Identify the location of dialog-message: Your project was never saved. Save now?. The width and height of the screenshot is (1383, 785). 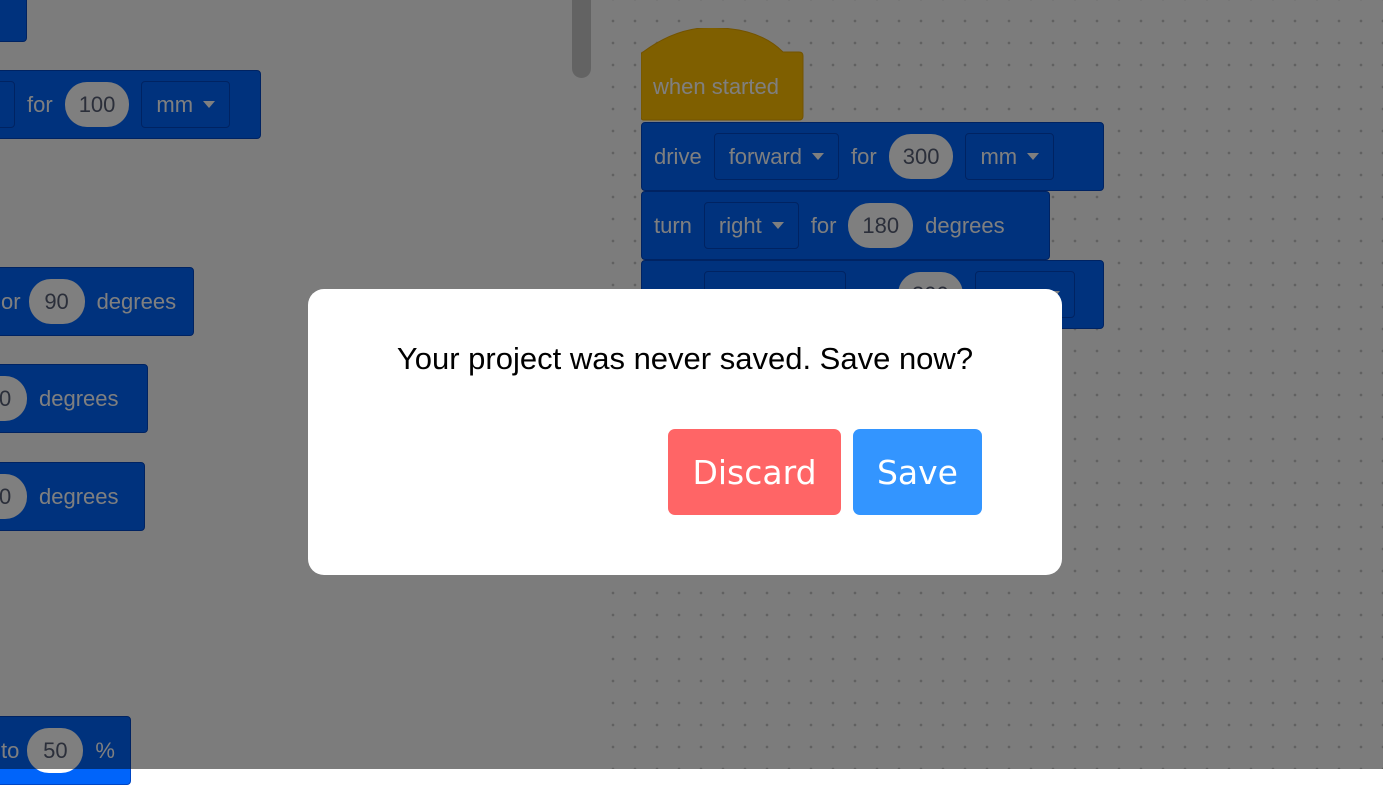
(685, 358).